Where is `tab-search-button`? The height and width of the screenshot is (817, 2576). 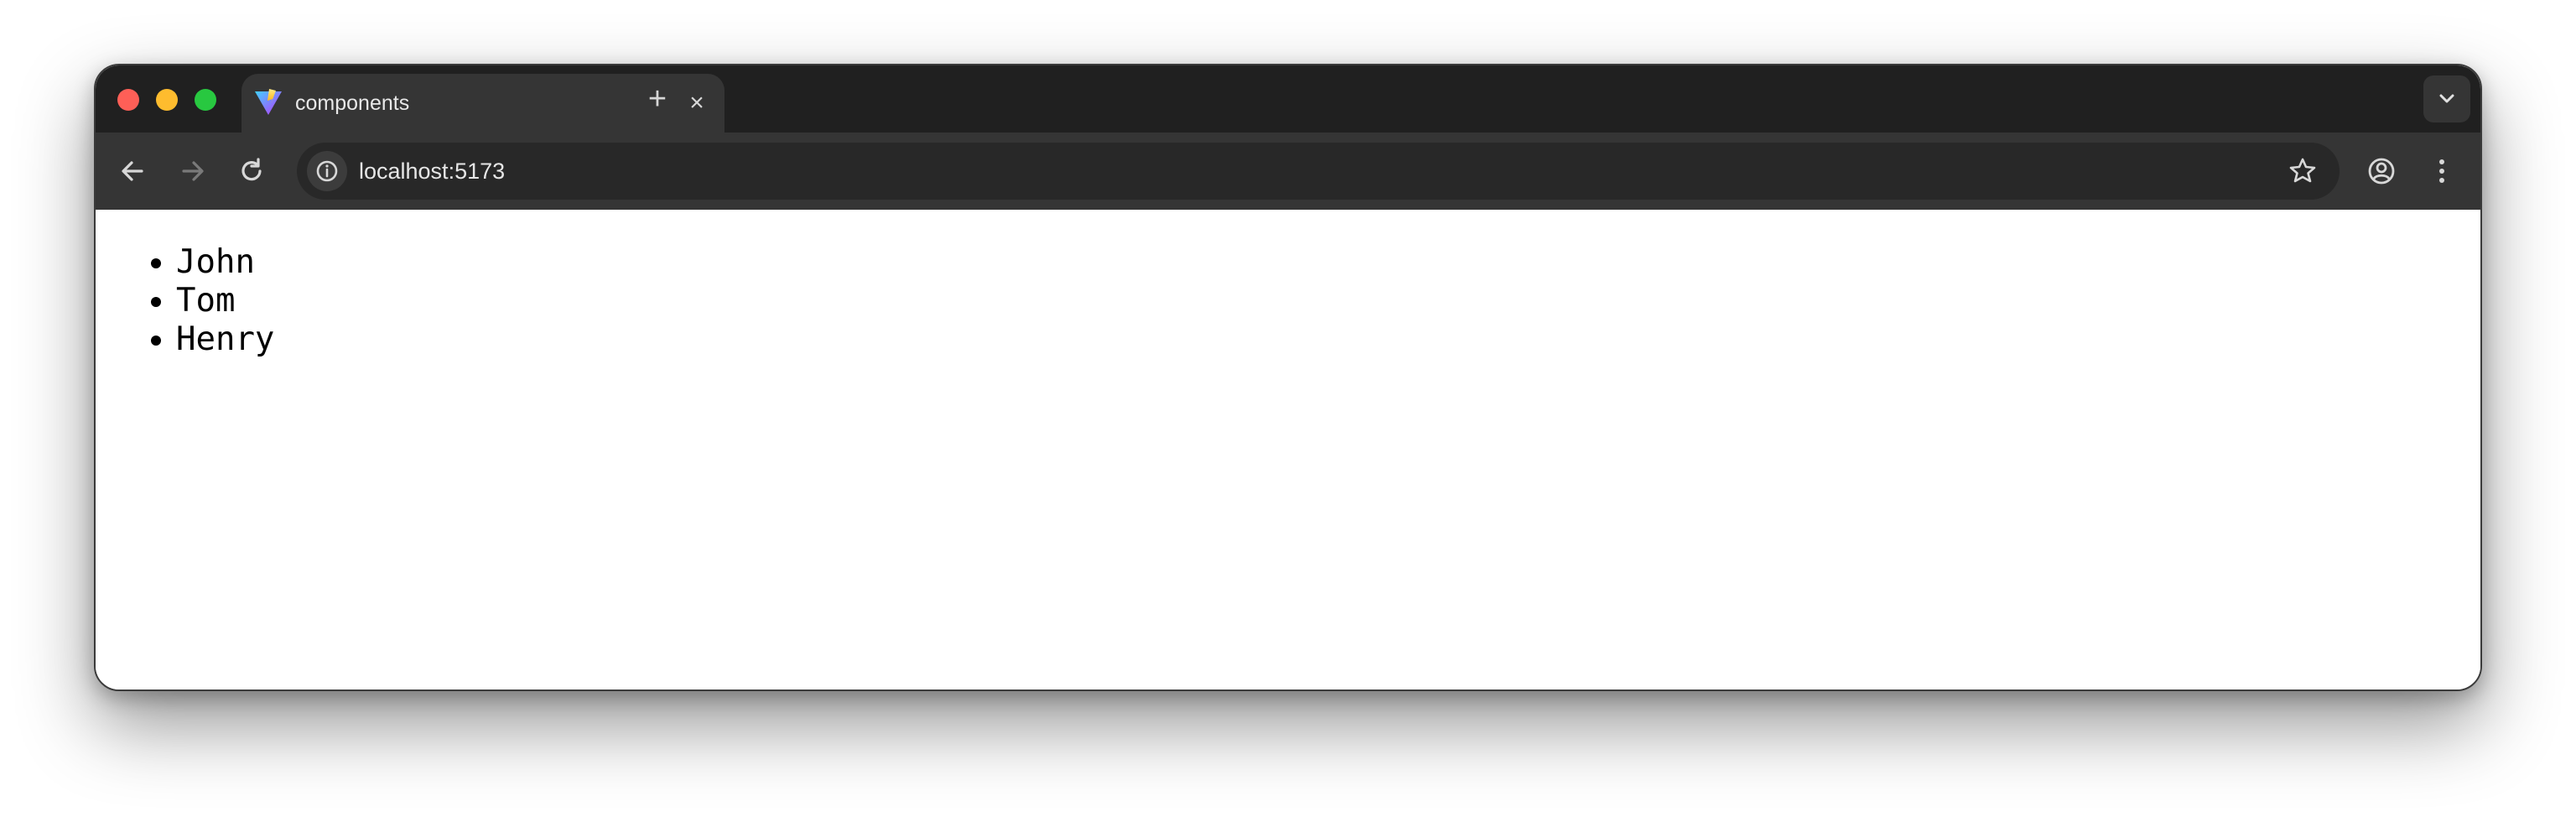 tab-search-button is located at coordinates (2446, 98).